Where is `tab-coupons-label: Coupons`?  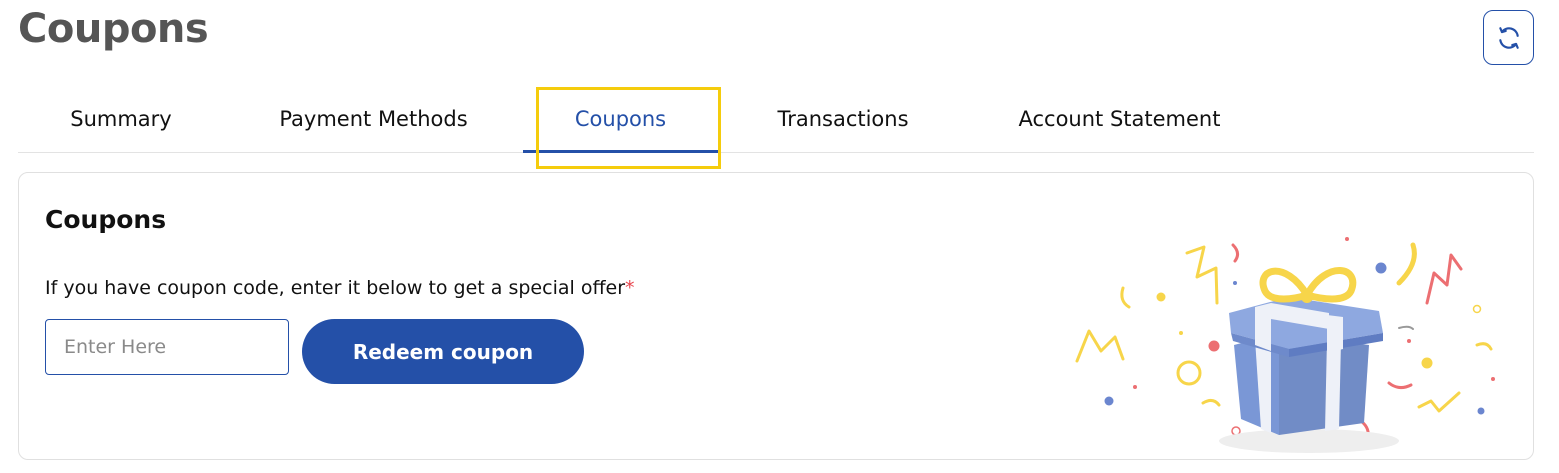
tab-coupons-label: Coupons is located at coordinates (620, 119).